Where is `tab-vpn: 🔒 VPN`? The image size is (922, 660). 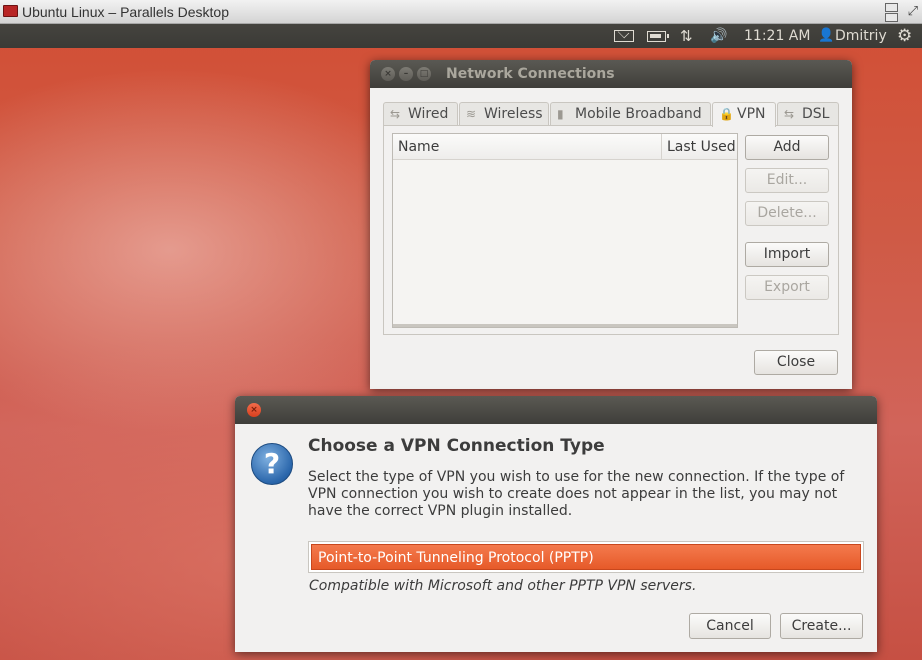 tab-vpn: 🔒 VPN is located at coordinates (744, 114).